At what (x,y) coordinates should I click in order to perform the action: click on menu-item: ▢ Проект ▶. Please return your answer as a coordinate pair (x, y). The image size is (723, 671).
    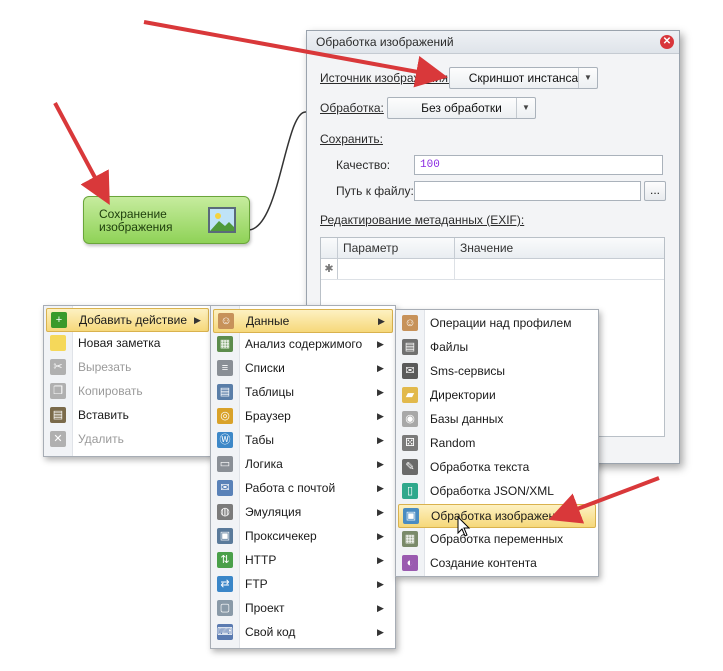
    Looking at the image, I should click on (302, 608).